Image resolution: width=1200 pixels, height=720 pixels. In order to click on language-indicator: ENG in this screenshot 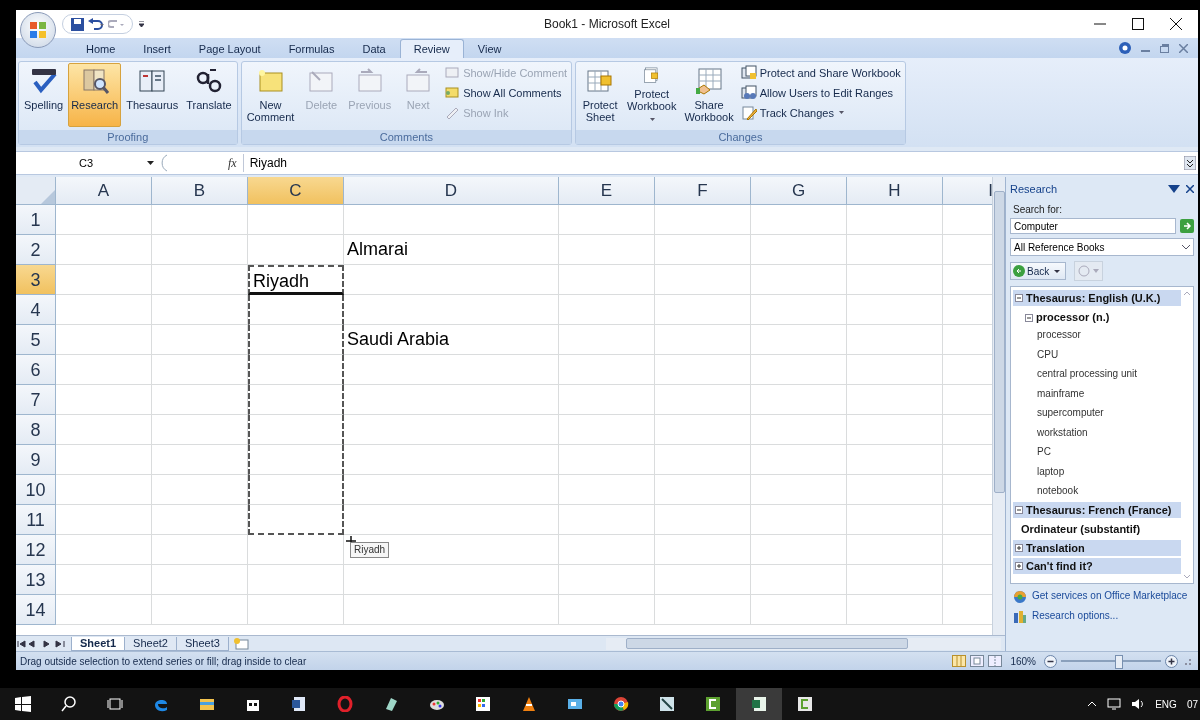, I will do `click(1166, 704)`.